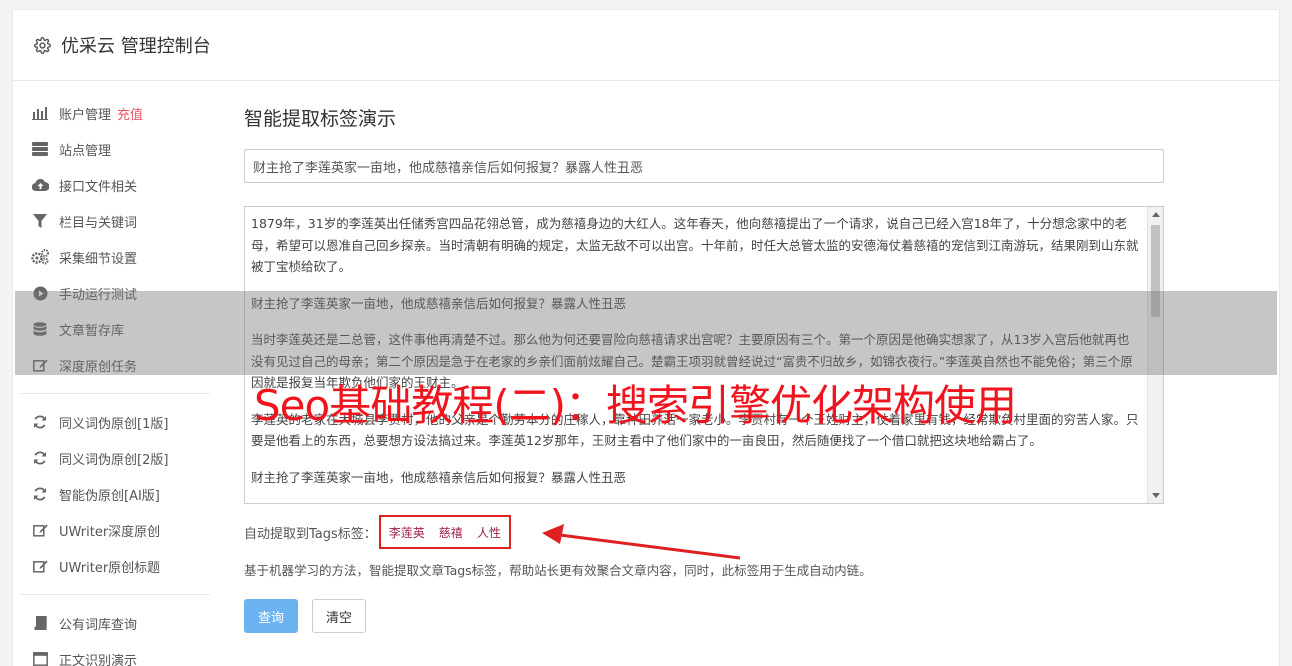 Image resolution: width=1292 pixels, height=666 pixels. Describe the element at coordinates (339, 616) in the screenshot. I see `clear-button: 清空` at that location.